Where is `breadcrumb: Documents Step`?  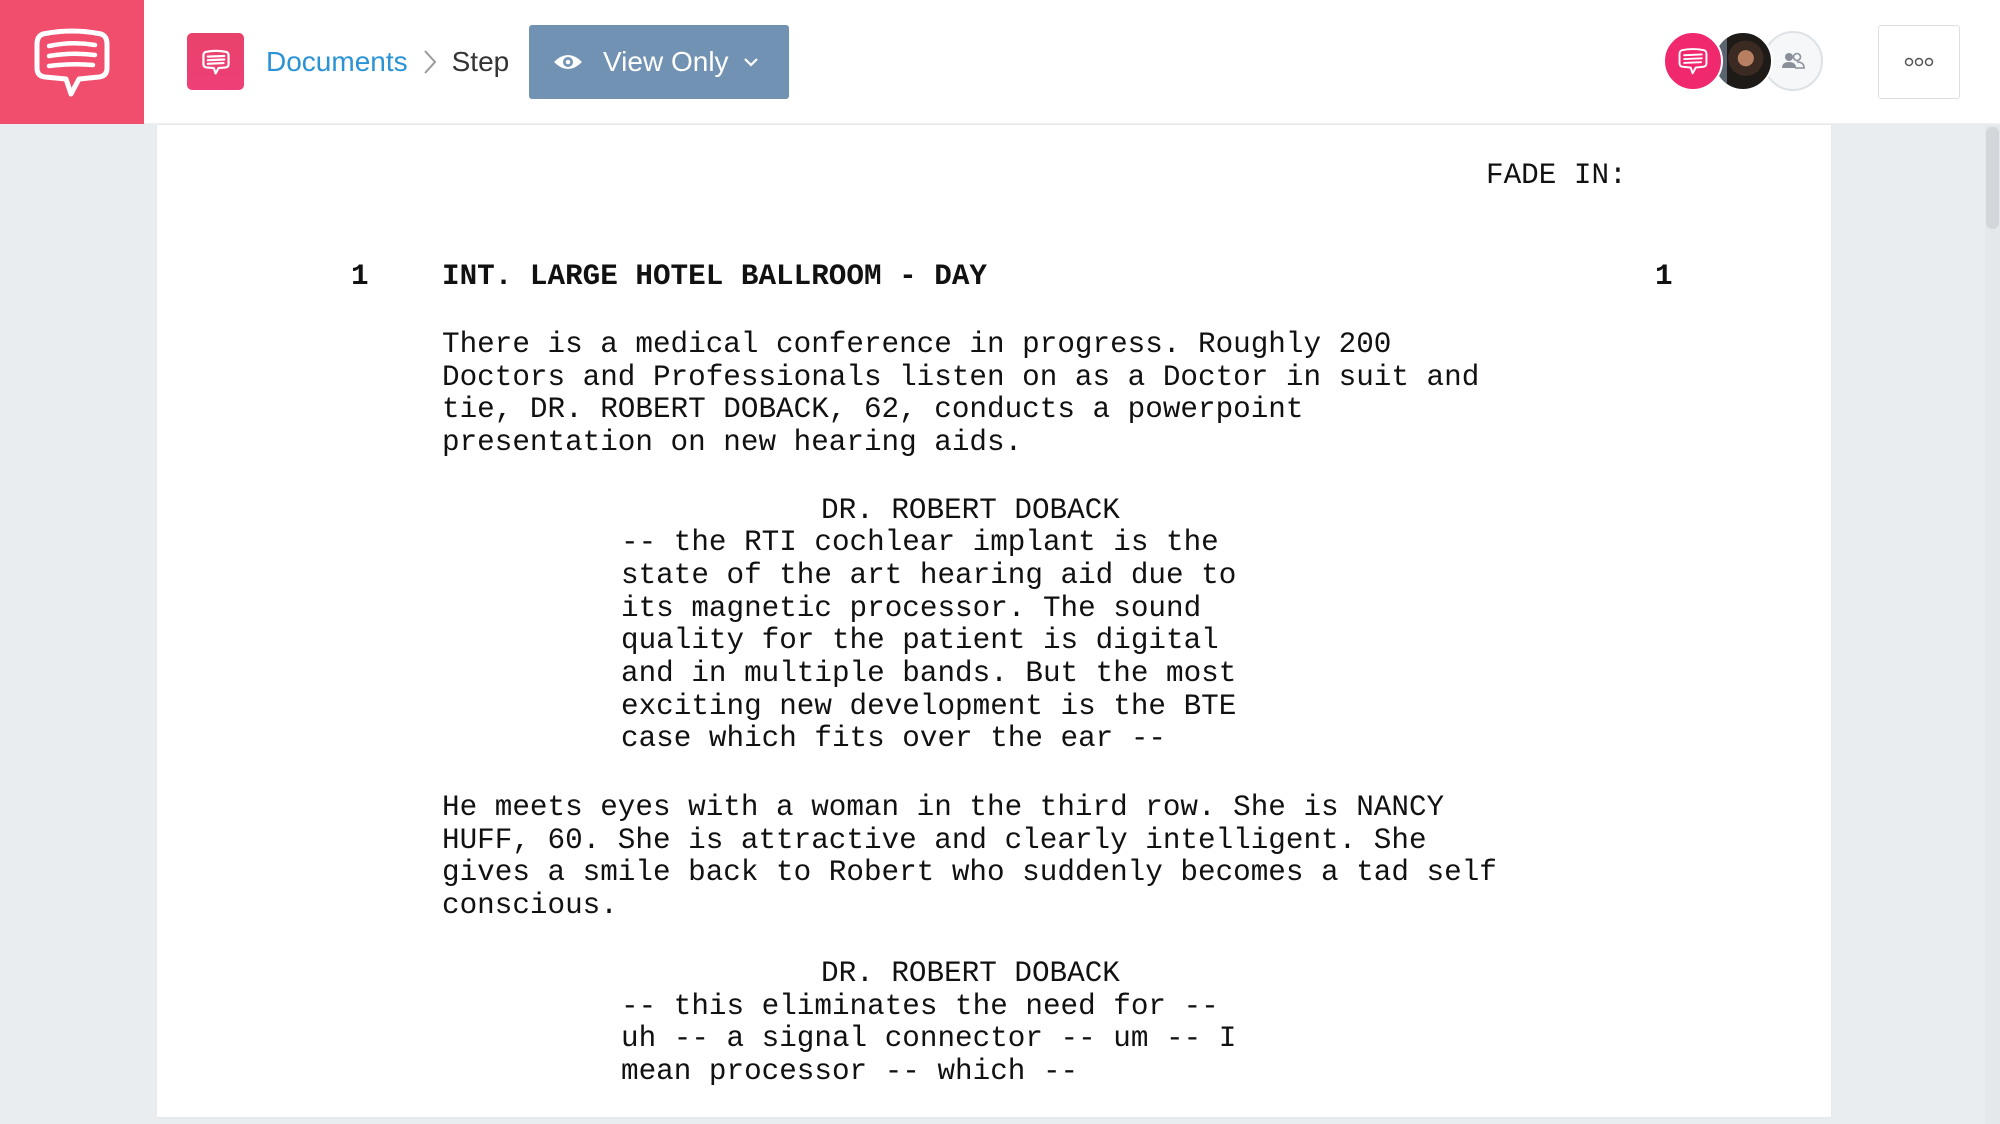 breadcrumb: Documents Step is located at coordinates (387, 62).